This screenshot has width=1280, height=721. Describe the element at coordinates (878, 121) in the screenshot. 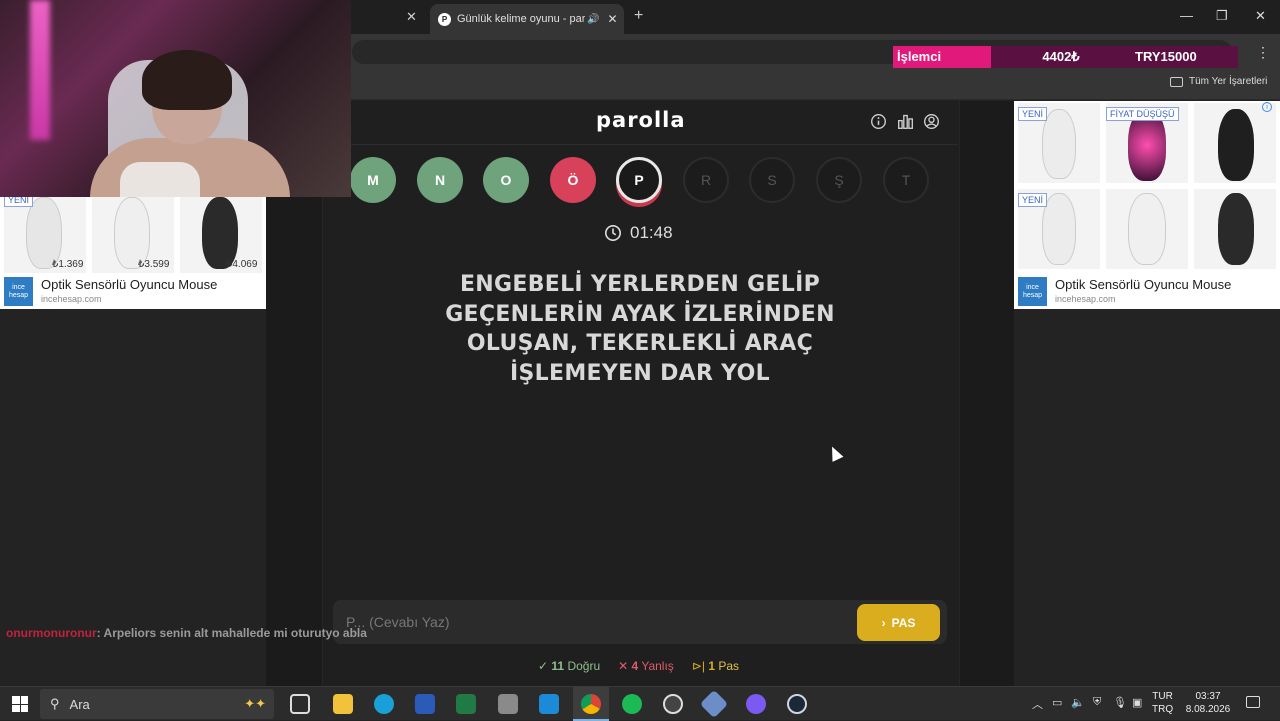

I see `info-icon` at that location.